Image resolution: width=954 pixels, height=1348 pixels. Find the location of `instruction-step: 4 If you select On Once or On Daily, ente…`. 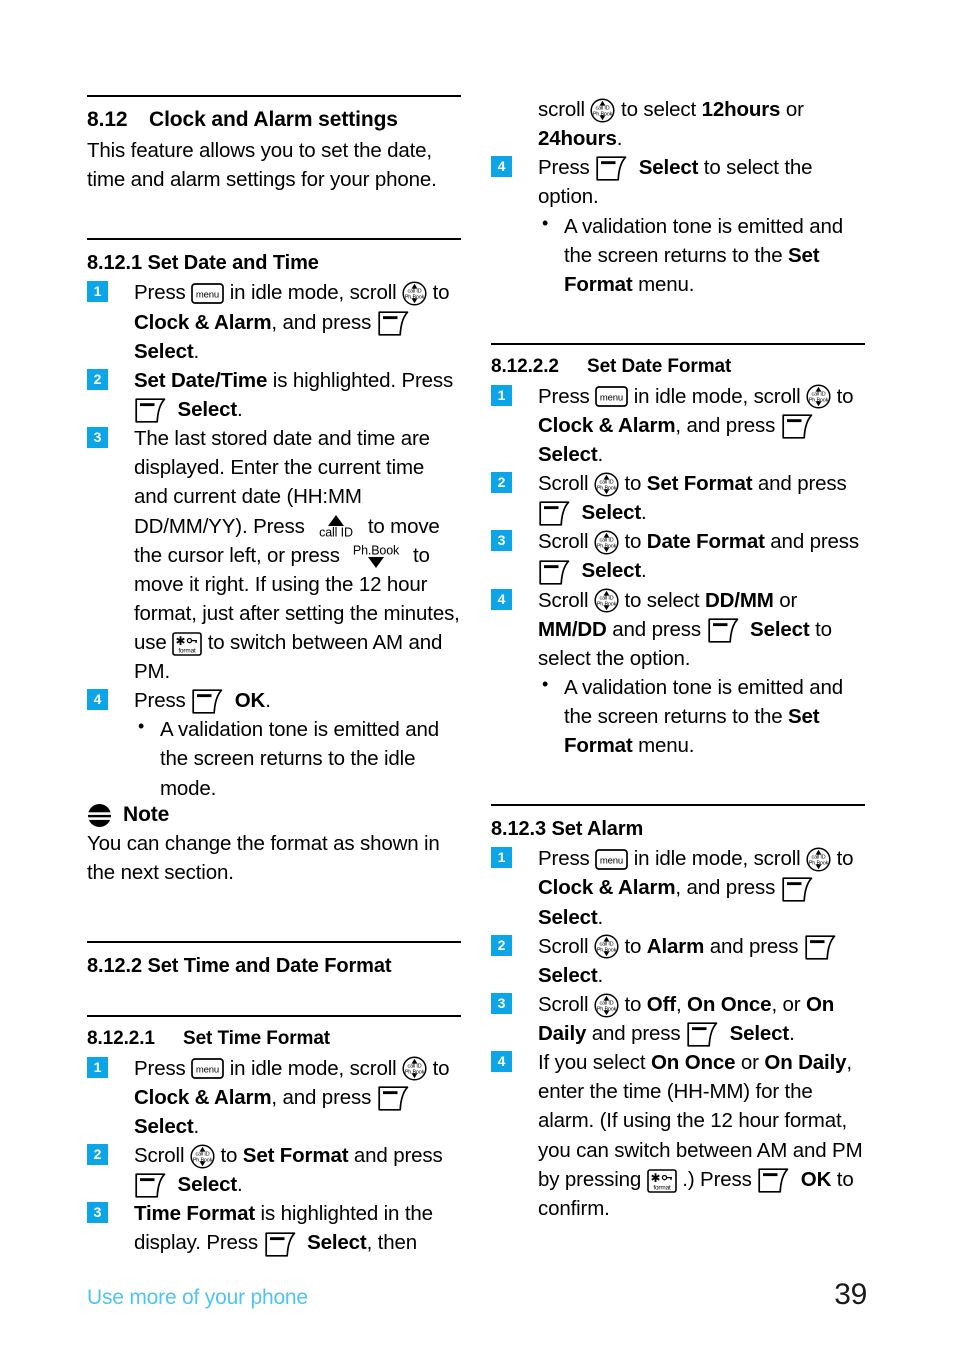

instruction-step: 4 If you select On Once or On Daily, ente… is located at coordinates (678, 1135).